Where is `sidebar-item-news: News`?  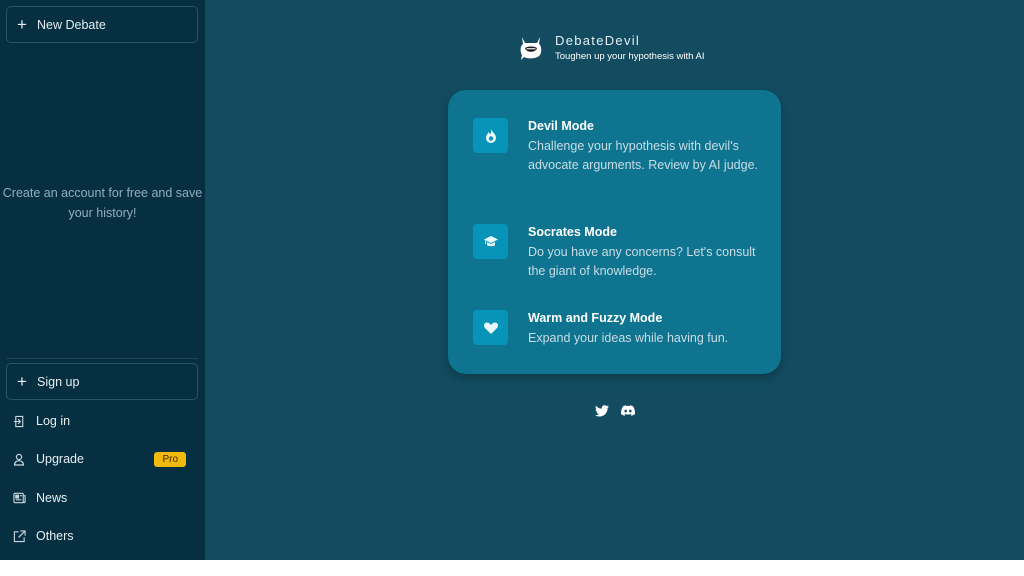 sidebar-item-news: News is located at coordinates (102, 498).